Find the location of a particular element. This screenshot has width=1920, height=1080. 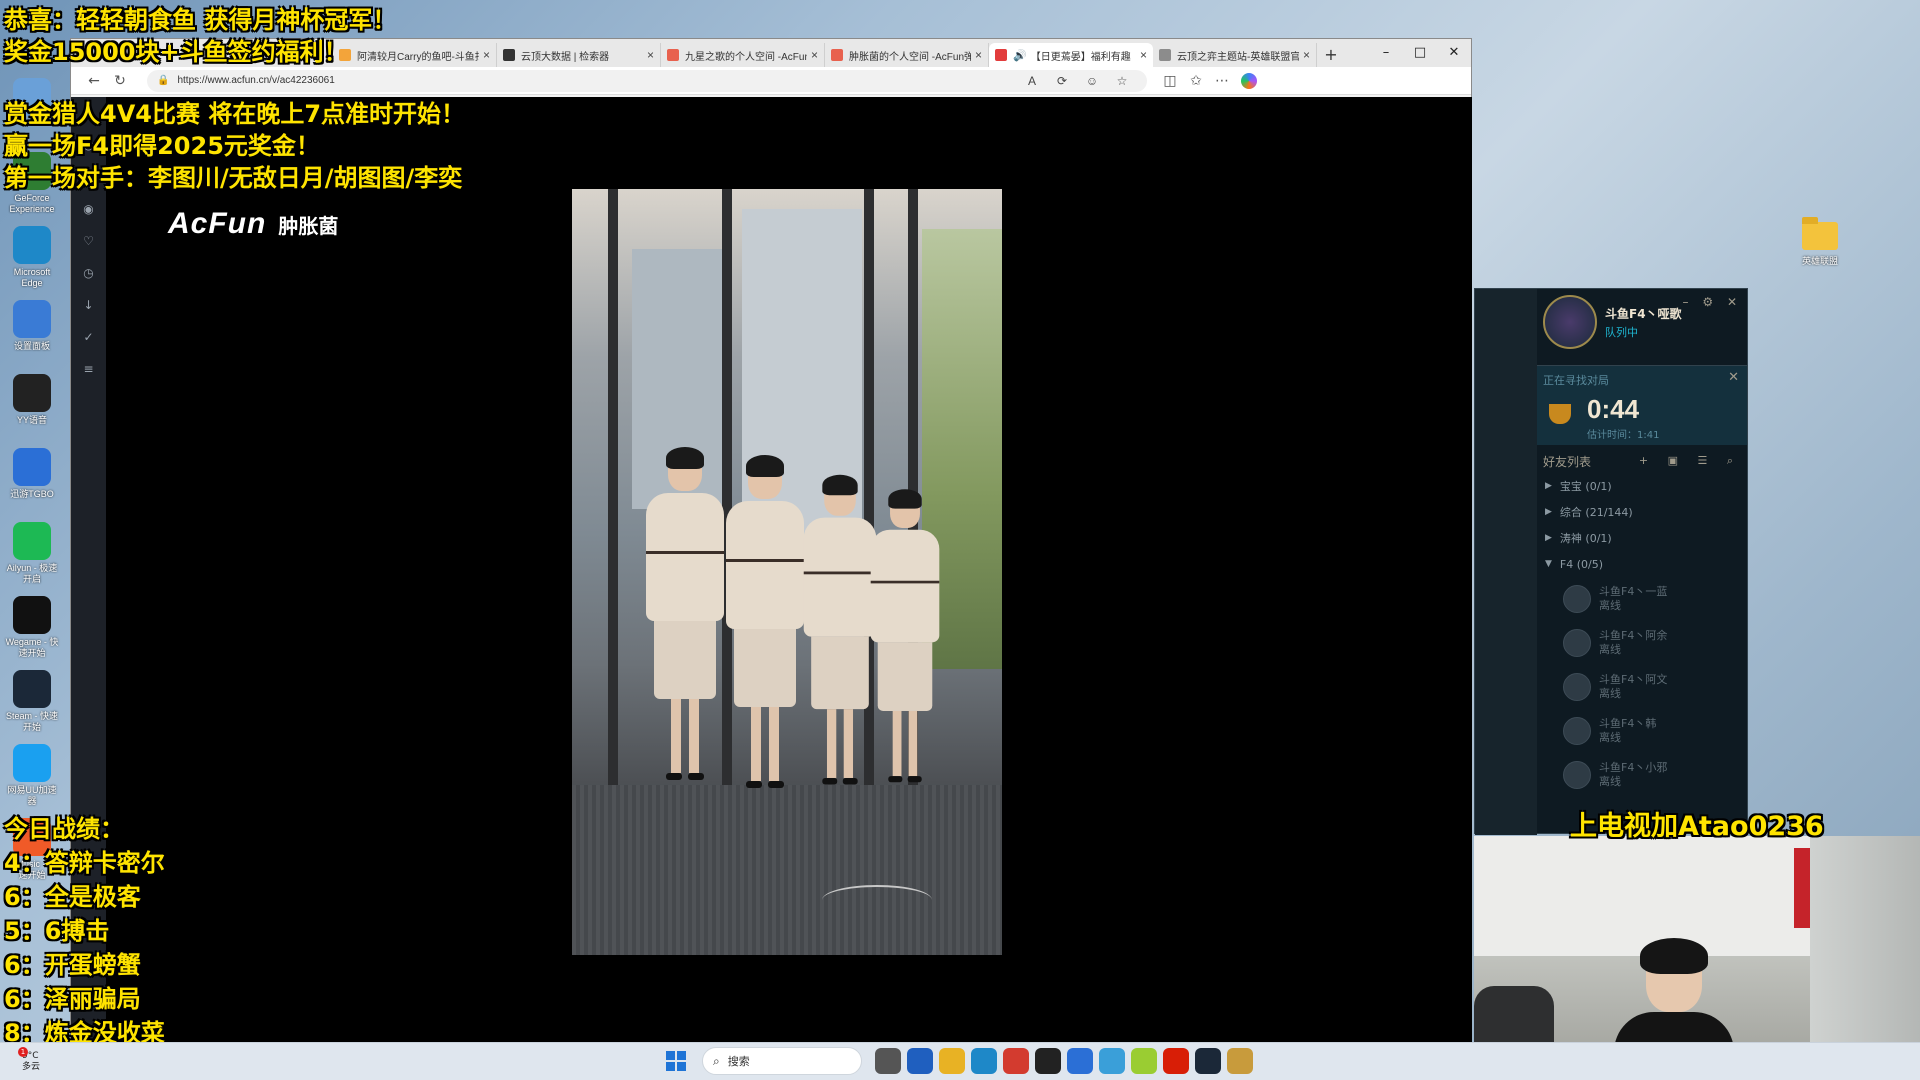

sidebar-menu-icon: ≡ is located at coordinates (88, 369).